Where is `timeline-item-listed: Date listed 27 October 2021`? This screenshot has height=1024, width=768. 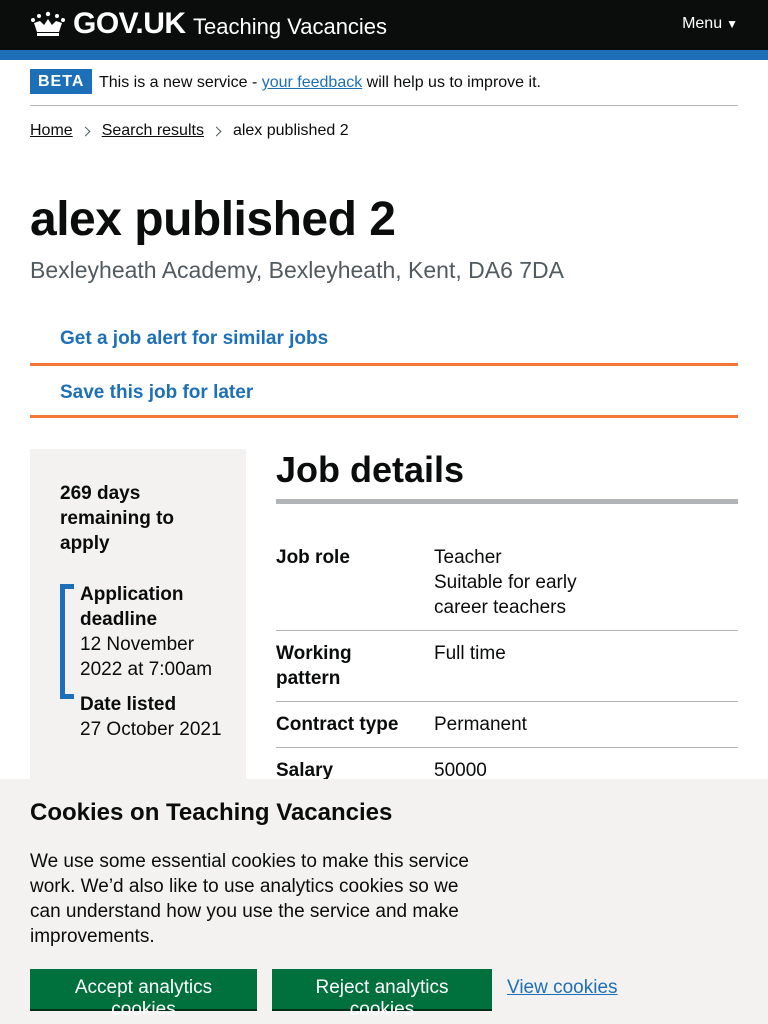 timeline-item-listed: Date listed 27 October 2021 is located at coordinates (155, 717).